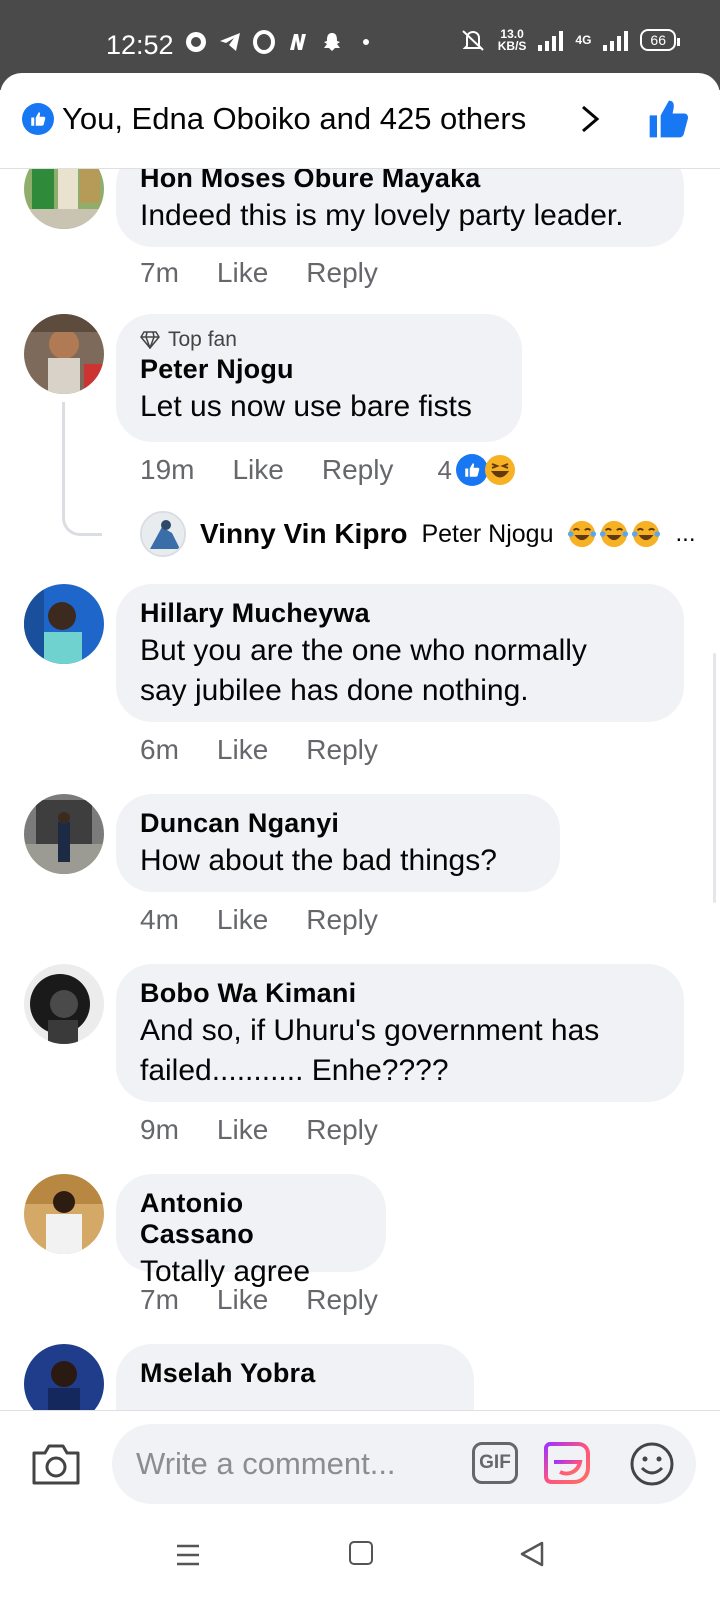 This screenshot has width=720, height=1600. What do you see at coordinates (382, 215) in the screenshot?
I see `comment-text: Indeed this is my lovely party leader.` at bounding box center [382, 215].